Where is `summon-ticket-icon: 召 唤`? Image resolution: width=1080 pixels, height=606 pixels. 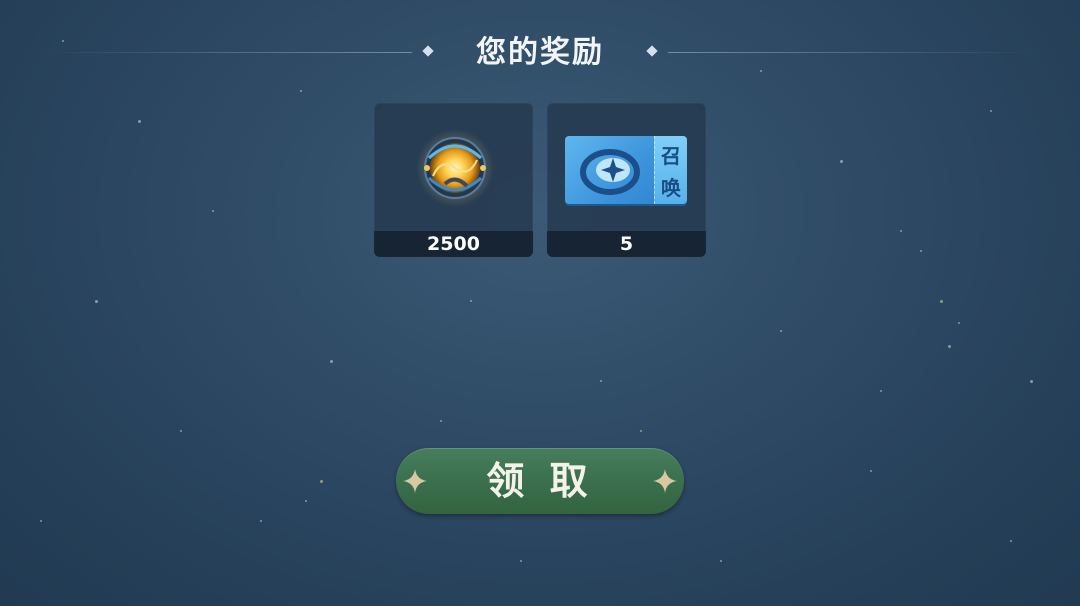
summon-ticket-icon: 召 唤 is located at coordinates (626, 171).